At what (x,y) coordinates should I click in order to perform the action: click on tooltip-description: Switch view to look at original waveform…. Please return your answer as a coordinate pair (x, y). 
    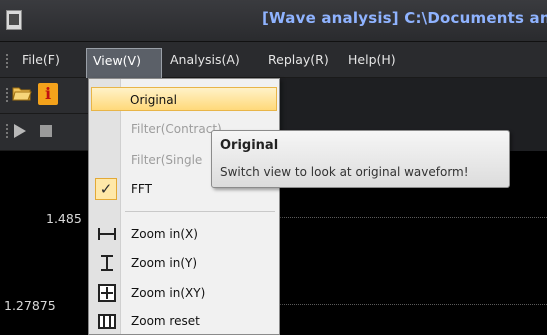
    Looking at the image, I should click on (344, 172).